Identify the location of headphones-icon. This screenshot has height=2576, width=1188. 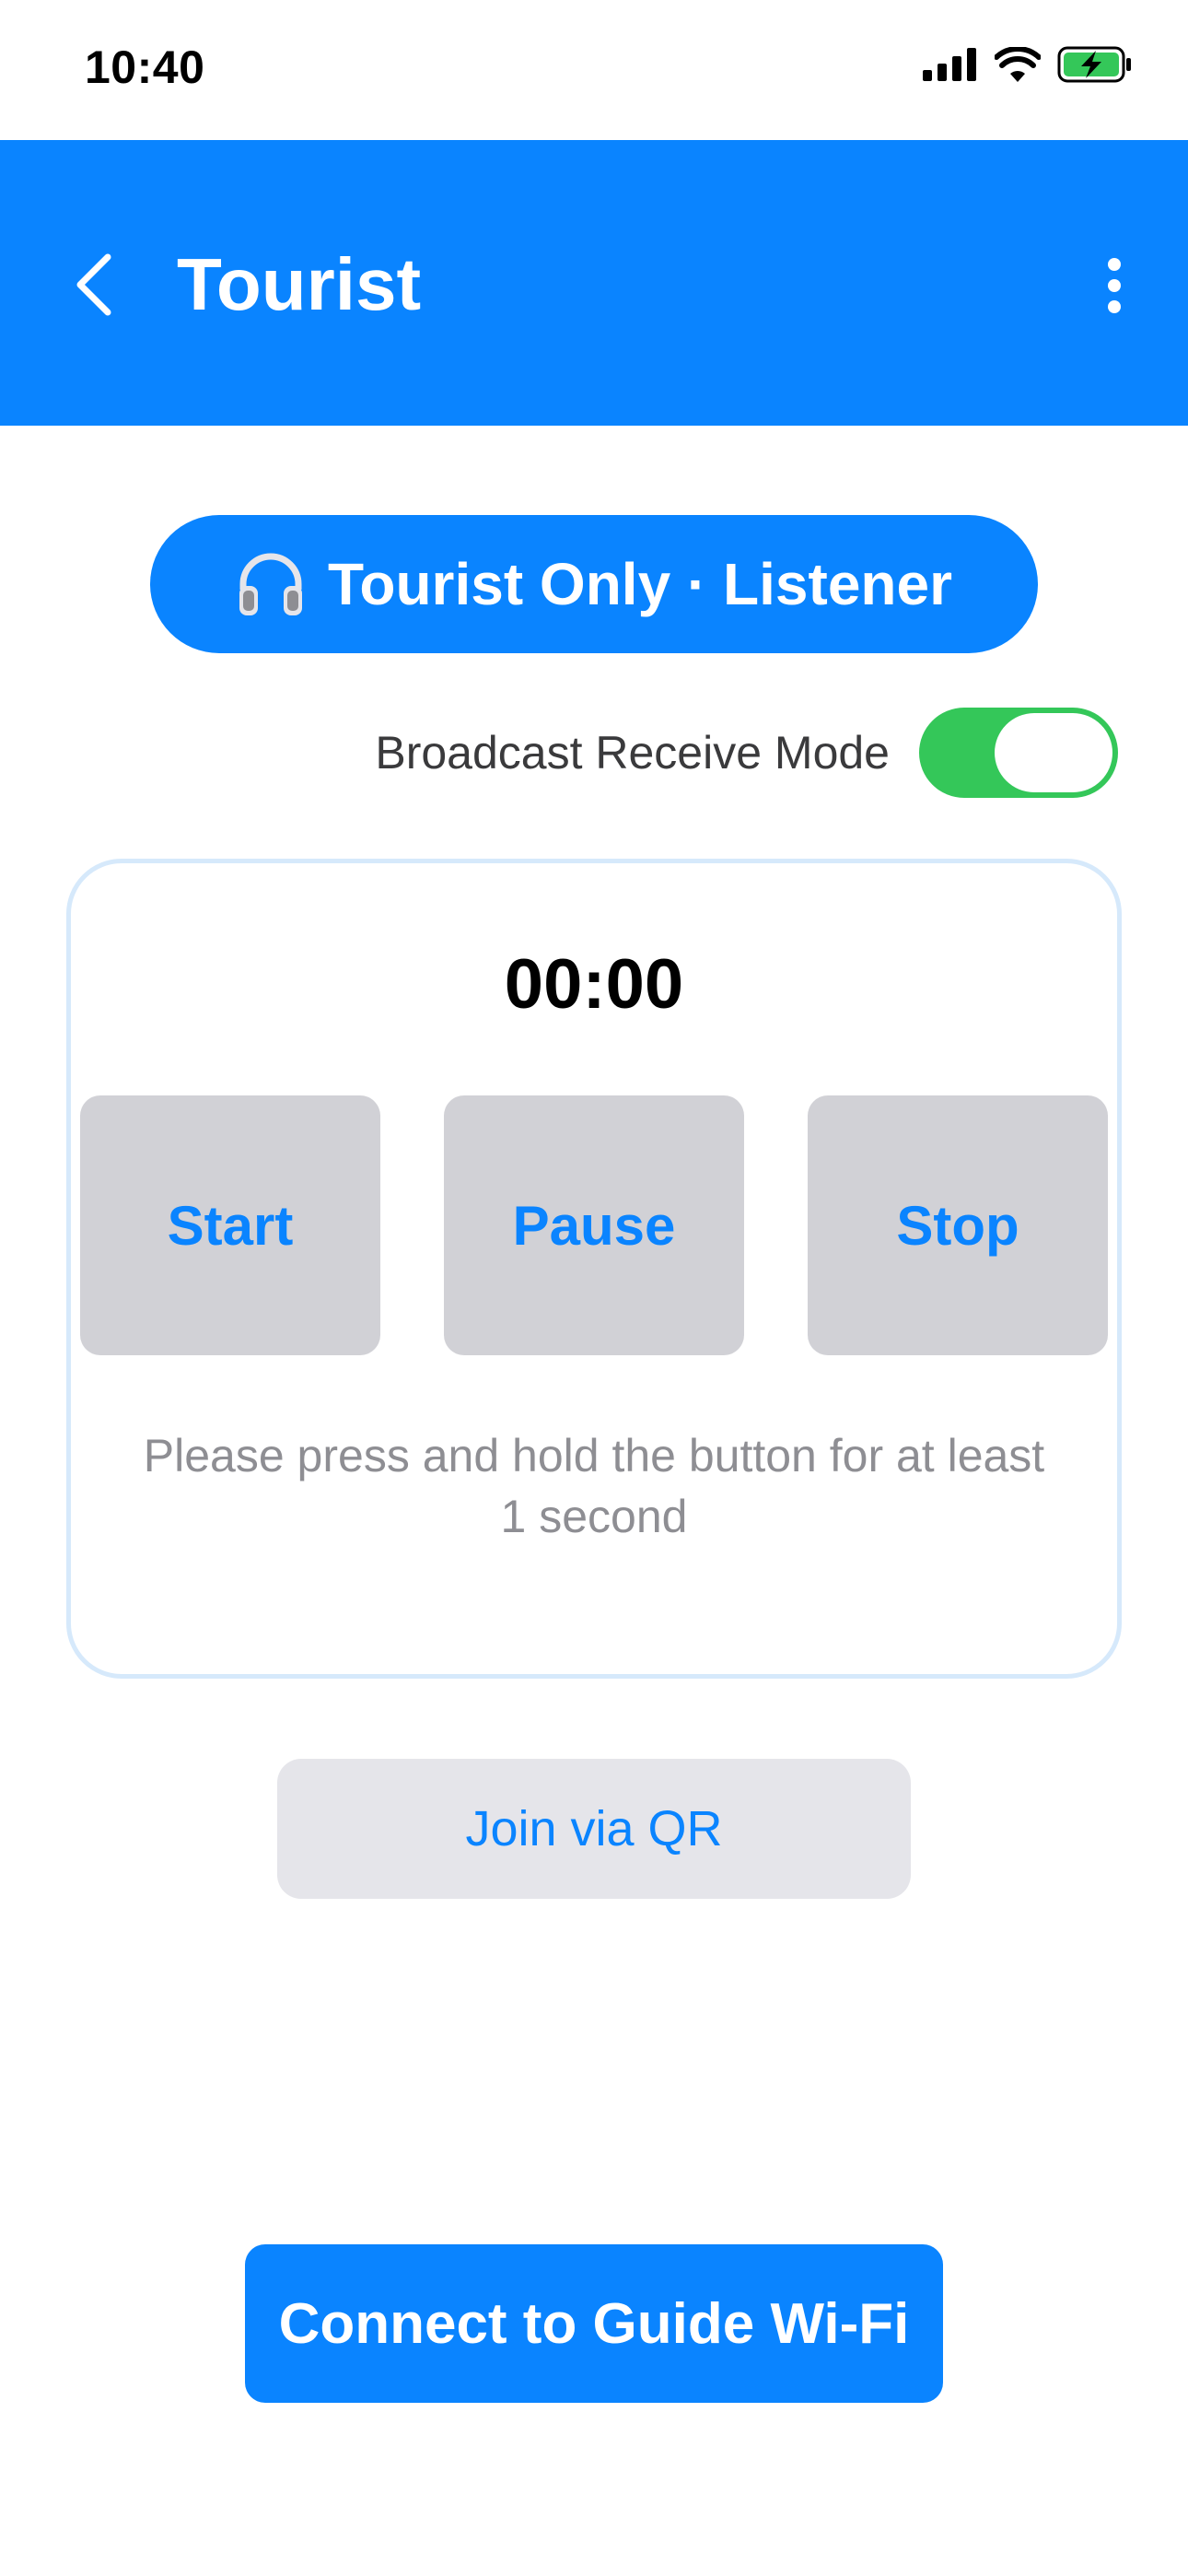
(270, 584).